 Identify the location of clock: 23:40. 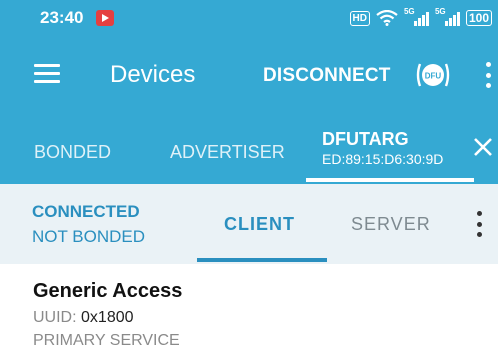
(62, 17).